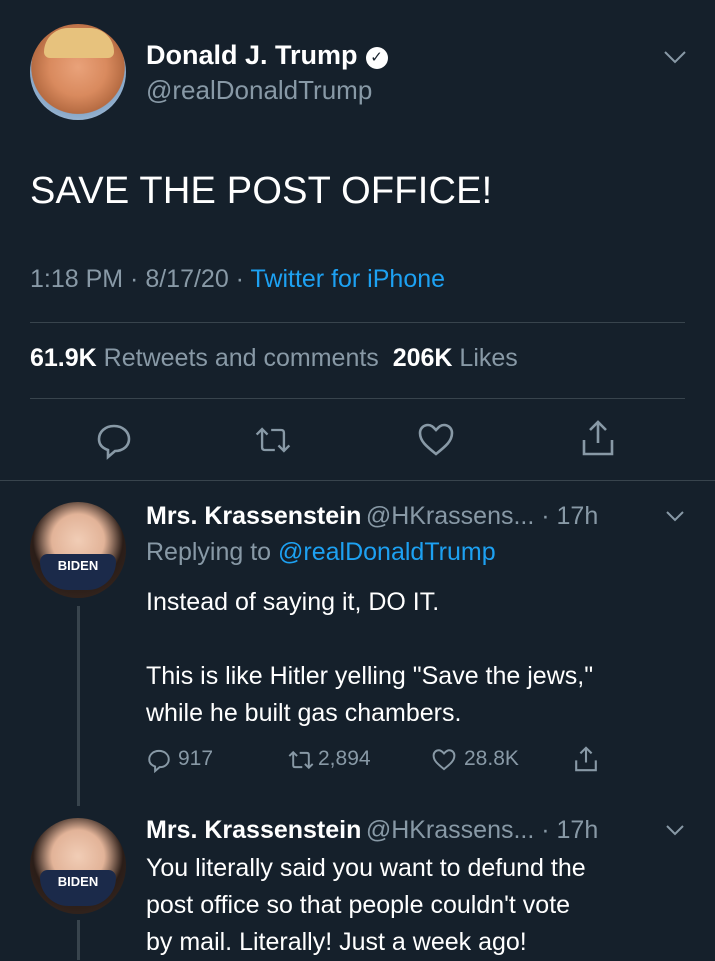 The height and width of the screenshot is (961, 715). I want to click on likes-label: Likes, so click(488, 358).